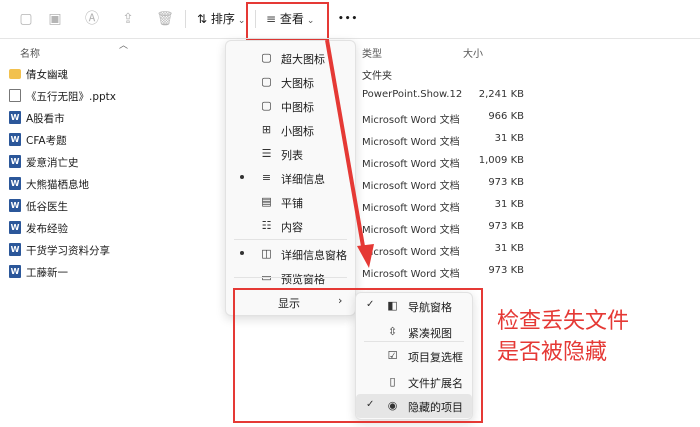 The height and width of the screenshot is (427, 700). Describe the element at coordinates (552, 352) in the screenshot. I see `annotation-line-2: 是否被隐藏` at that location.